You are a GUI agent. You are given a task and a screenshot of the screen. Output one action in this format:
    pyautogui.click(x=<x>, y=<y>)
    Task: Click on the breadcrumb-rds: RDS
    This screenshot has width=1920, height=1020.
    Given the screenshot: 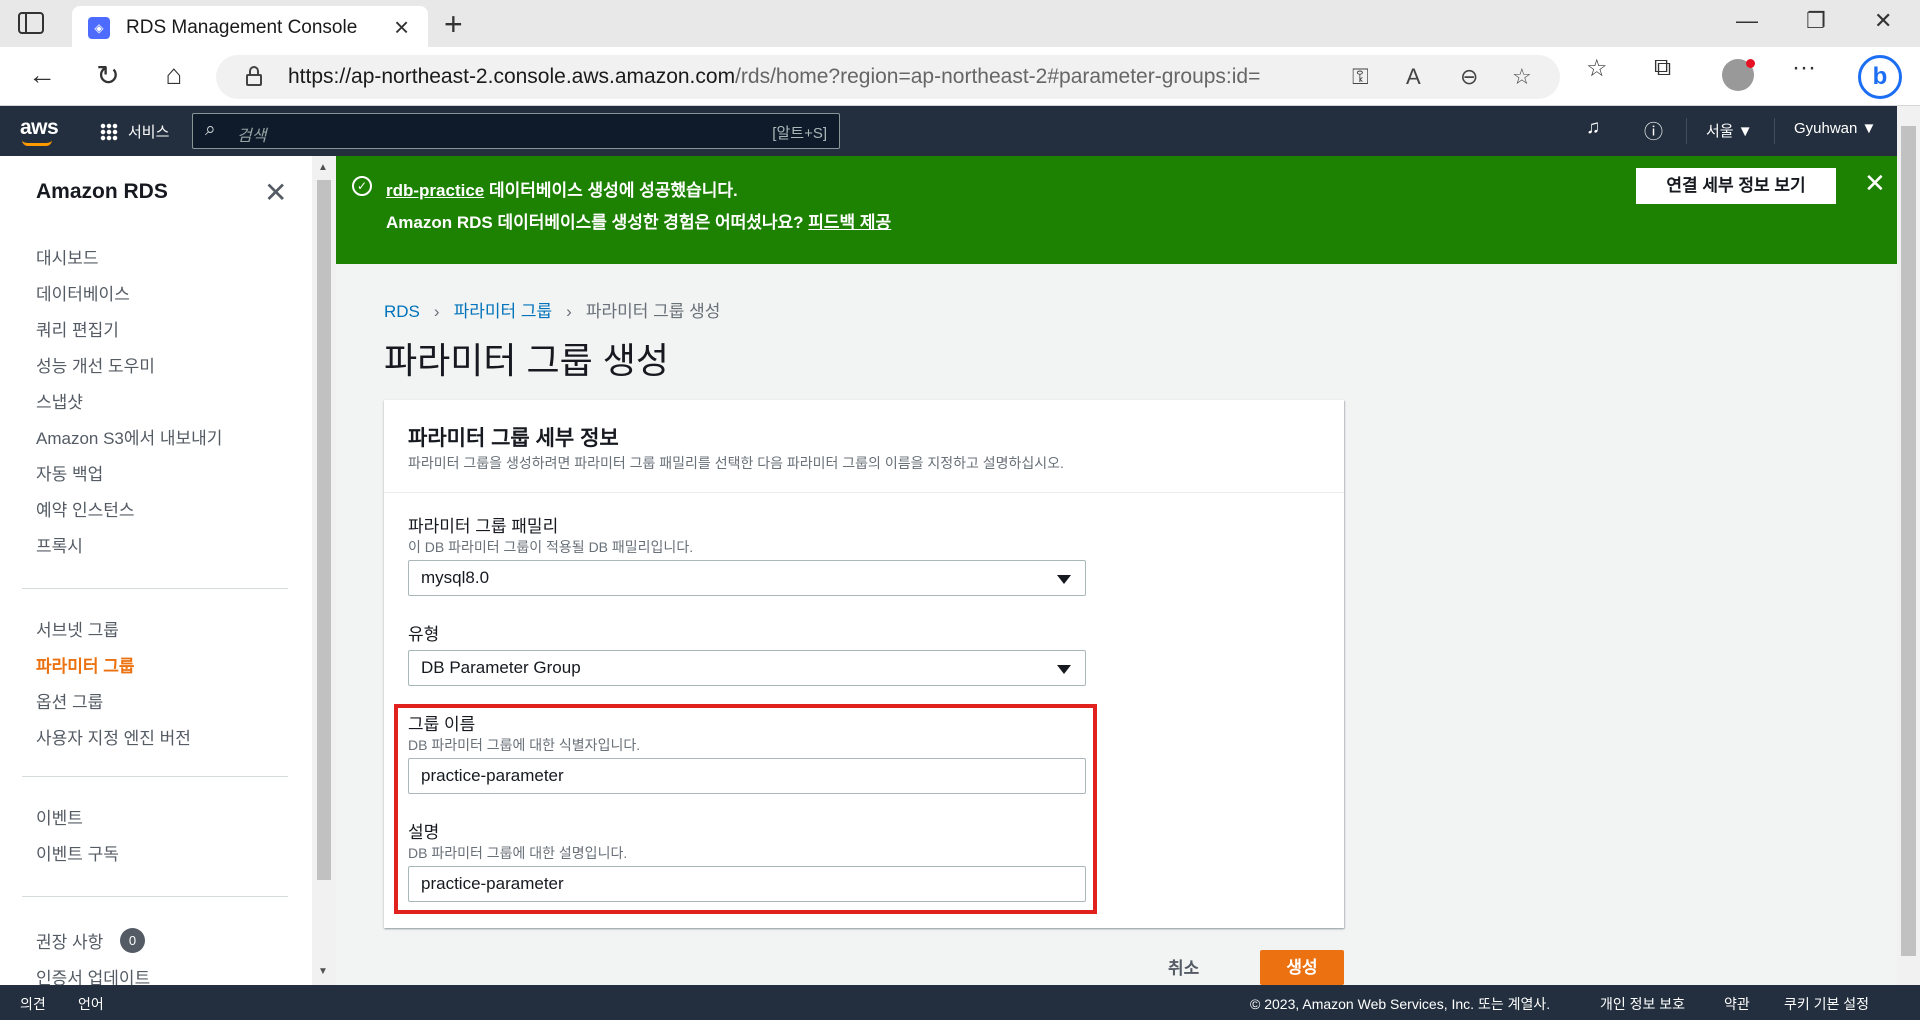 What is the action you would take?
    pyautogui.click(x=402, y=311)
    